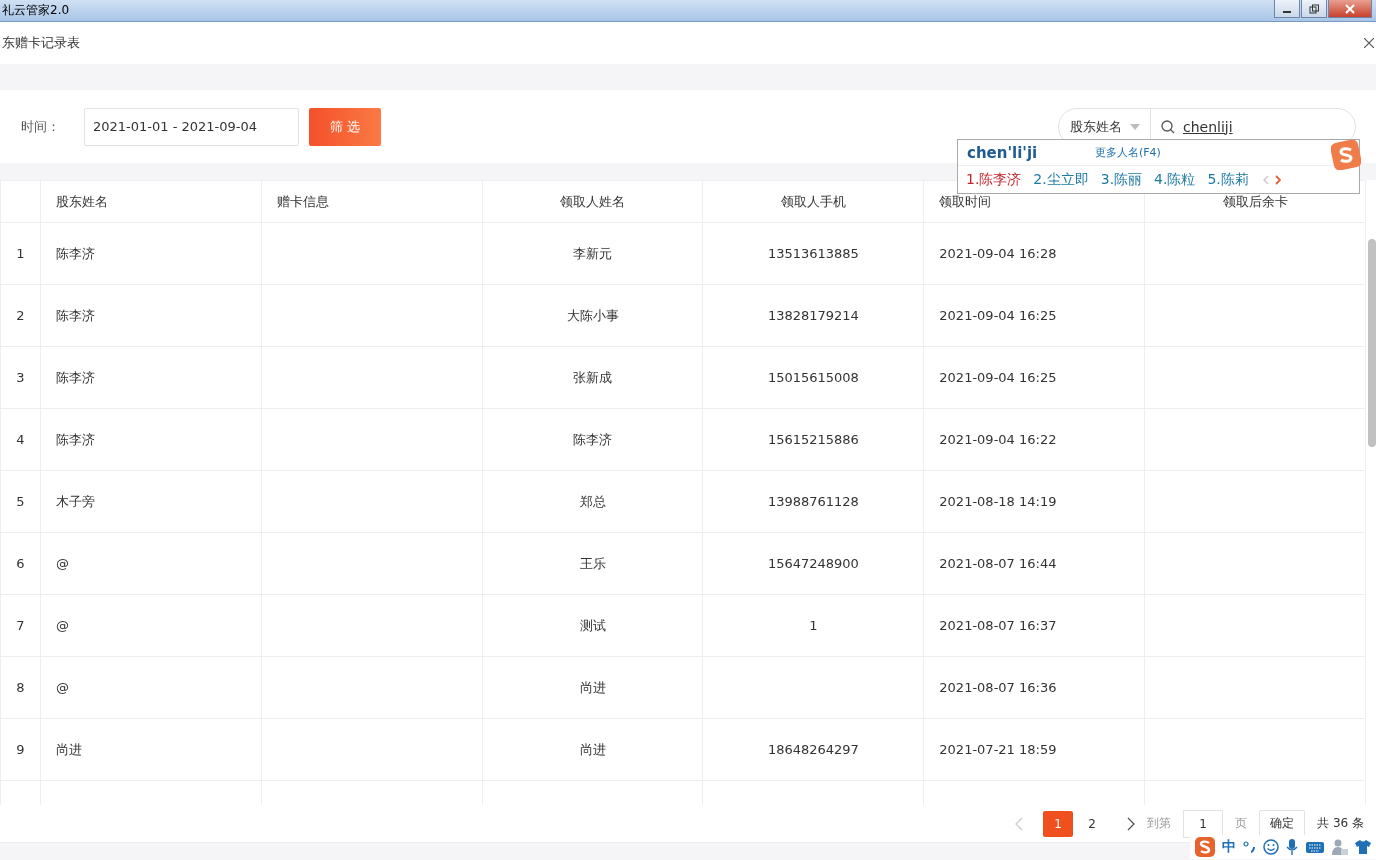 The width and height of the screenshot is (1376, 860). Describe the element at coordinates (1135, 126) in the screenshot. I see `caret-icon` at that location.